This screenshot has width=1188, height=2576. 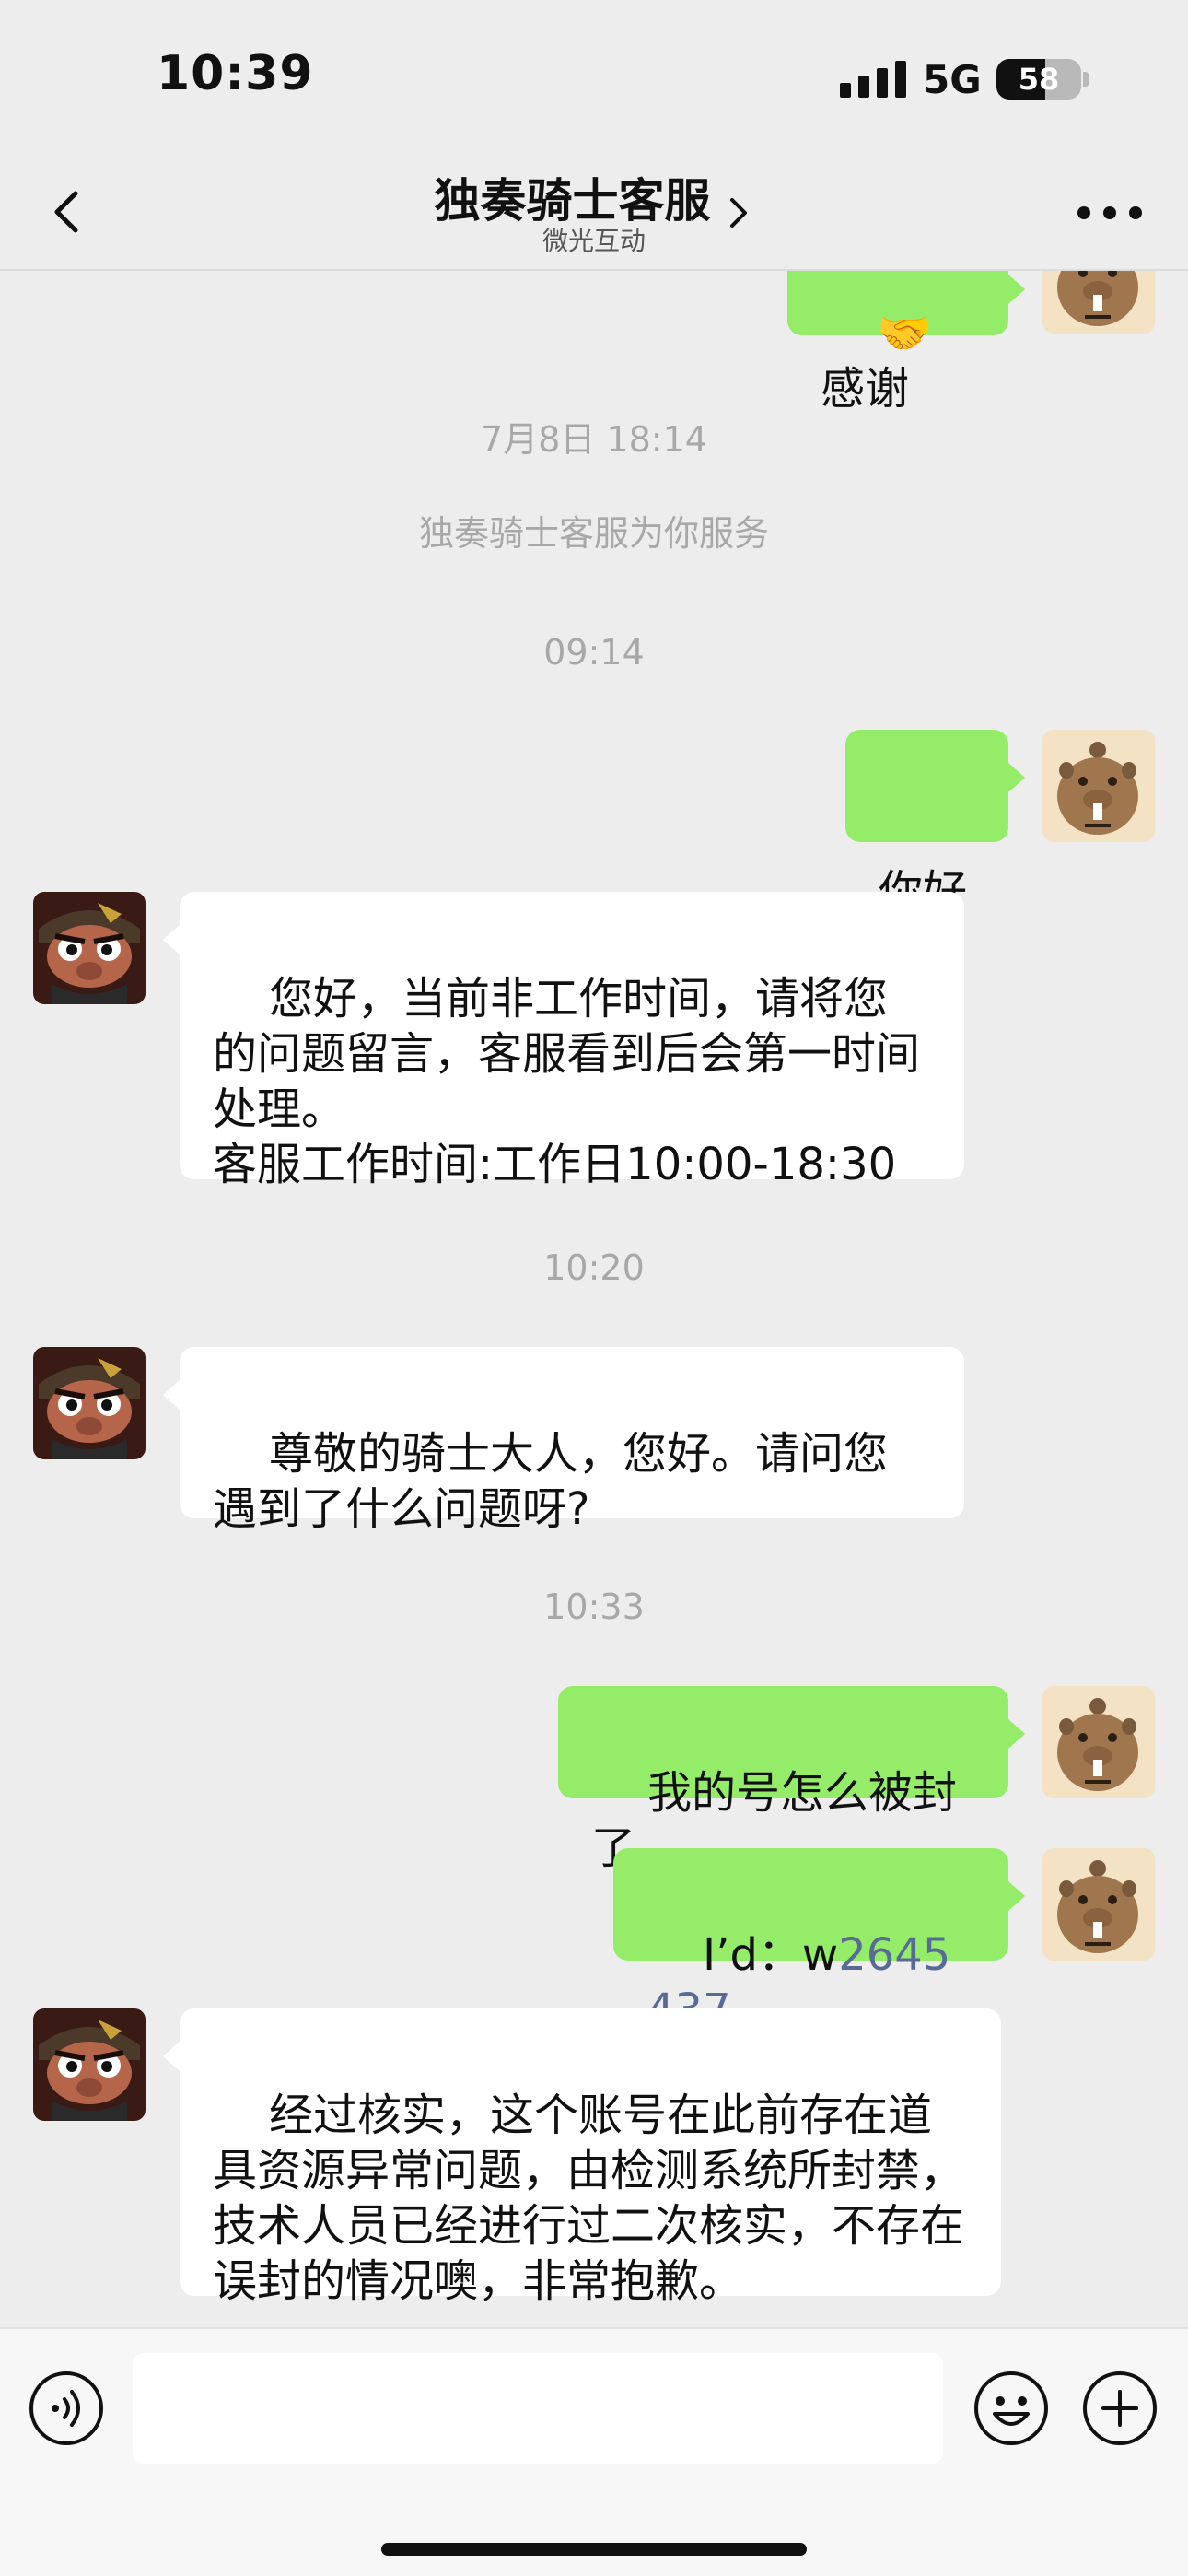 I want to click on status-bar: 10:39 5G 58, so click(x=594, y=78).